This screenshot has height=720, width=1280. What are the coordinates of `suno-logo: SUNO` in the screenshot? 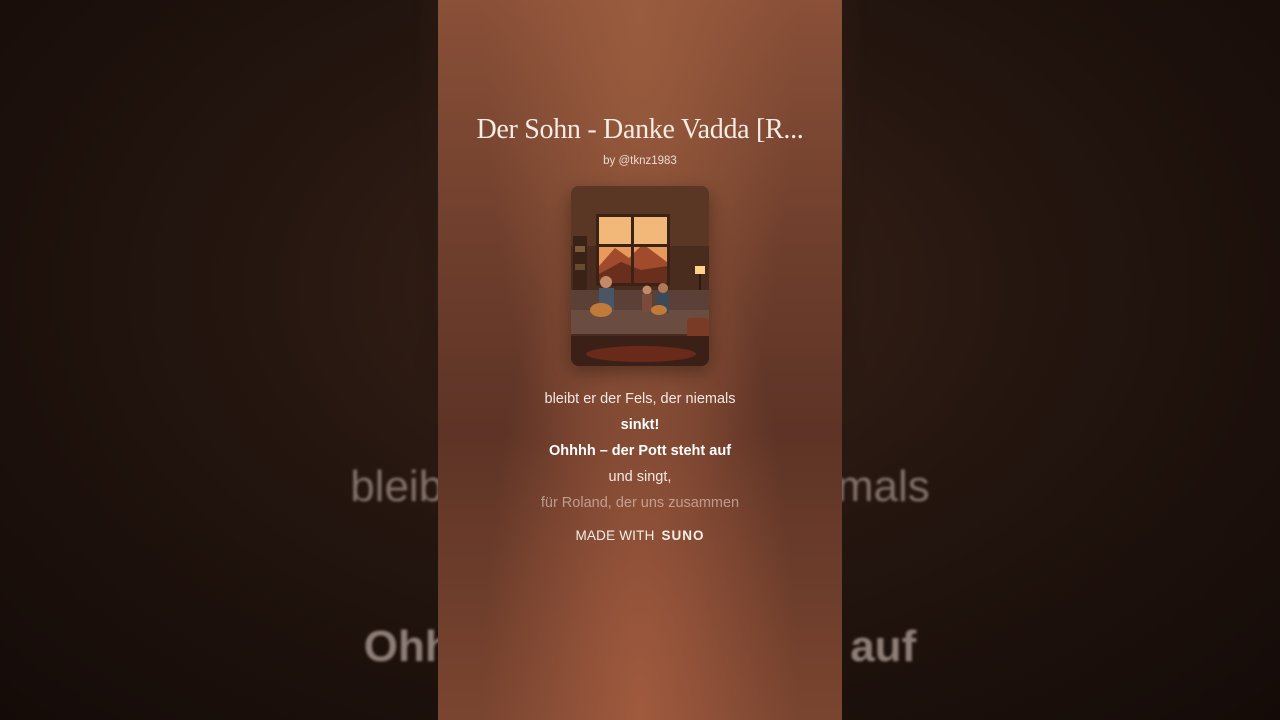 It's located at (683, 535).